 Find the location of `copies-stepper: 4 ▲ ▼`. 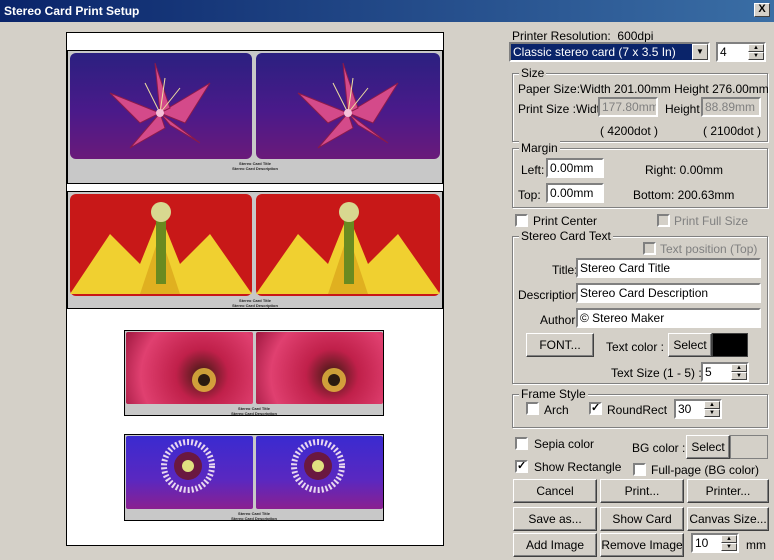

copies-stepper: 4 ▲ ▼ is located at coordinates (741, 52).